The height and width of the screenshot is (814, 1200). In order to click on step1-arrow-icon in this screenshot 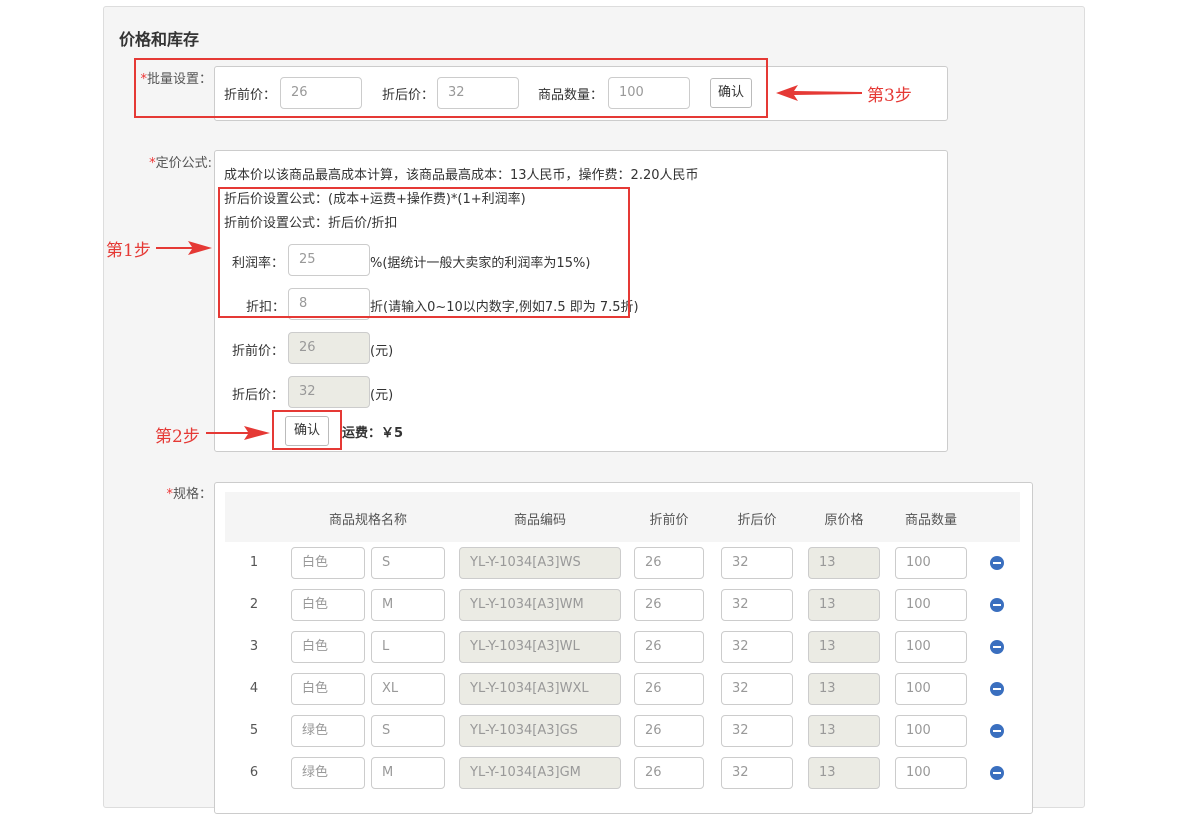, I will do `click(184, 248)`.